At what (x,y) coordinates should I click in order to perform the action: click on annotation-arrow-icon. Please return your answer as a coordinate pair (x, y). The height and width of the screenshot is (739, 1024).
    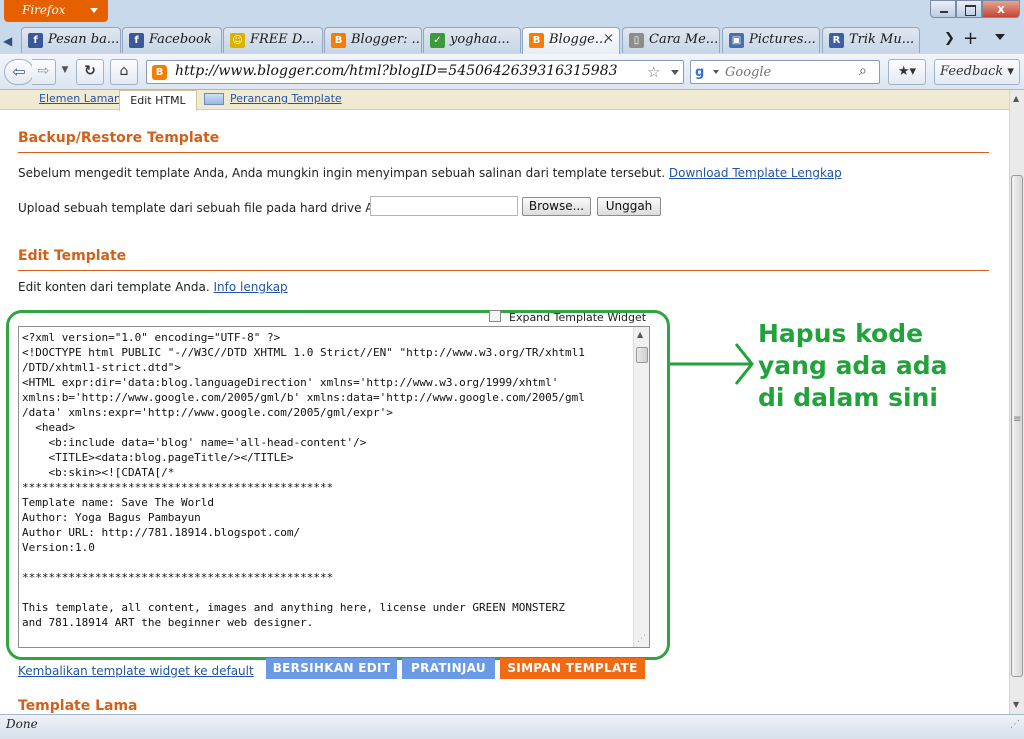
    Looking at the image, I should click on (712, 364).